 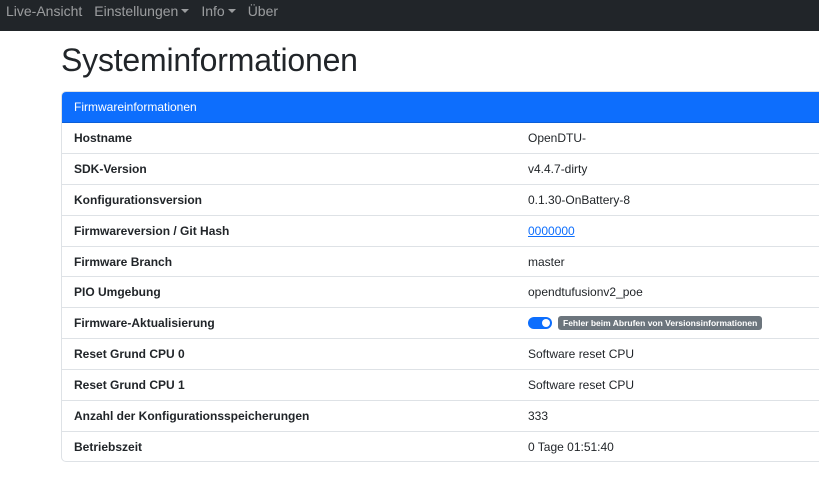 What do you see at coordinates (129, 354) in the screenshot?
I see `row-label: Reset Grund CPU 0` at bounding box center [129, 354].